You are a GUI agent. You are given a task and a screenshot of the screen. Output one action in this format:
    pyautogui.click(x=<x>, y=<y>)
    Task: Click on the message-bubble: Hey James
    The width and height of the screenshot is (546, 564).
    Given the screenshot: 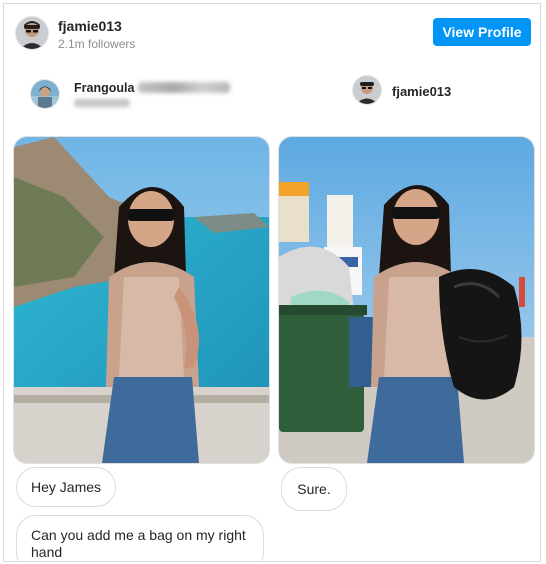 What is the action you would take?
    pyautogui.click(x=66, y=487)
    